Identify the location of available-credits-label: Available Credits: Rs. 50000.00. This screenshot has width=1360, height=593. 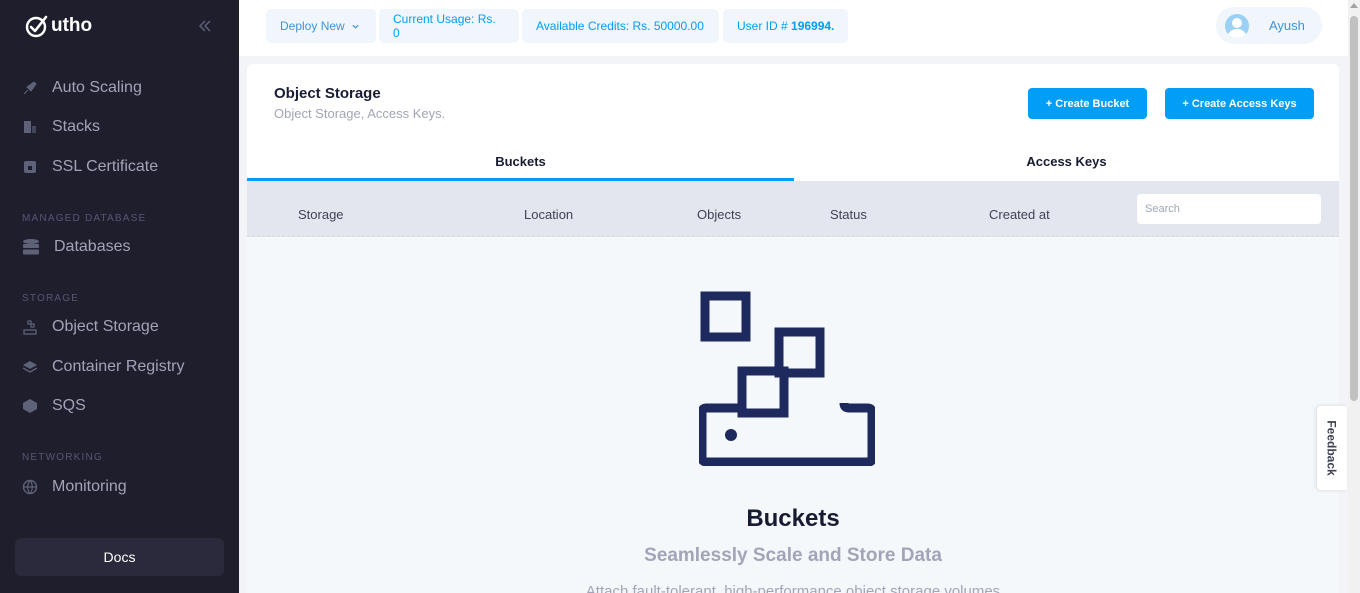
(620, 26).